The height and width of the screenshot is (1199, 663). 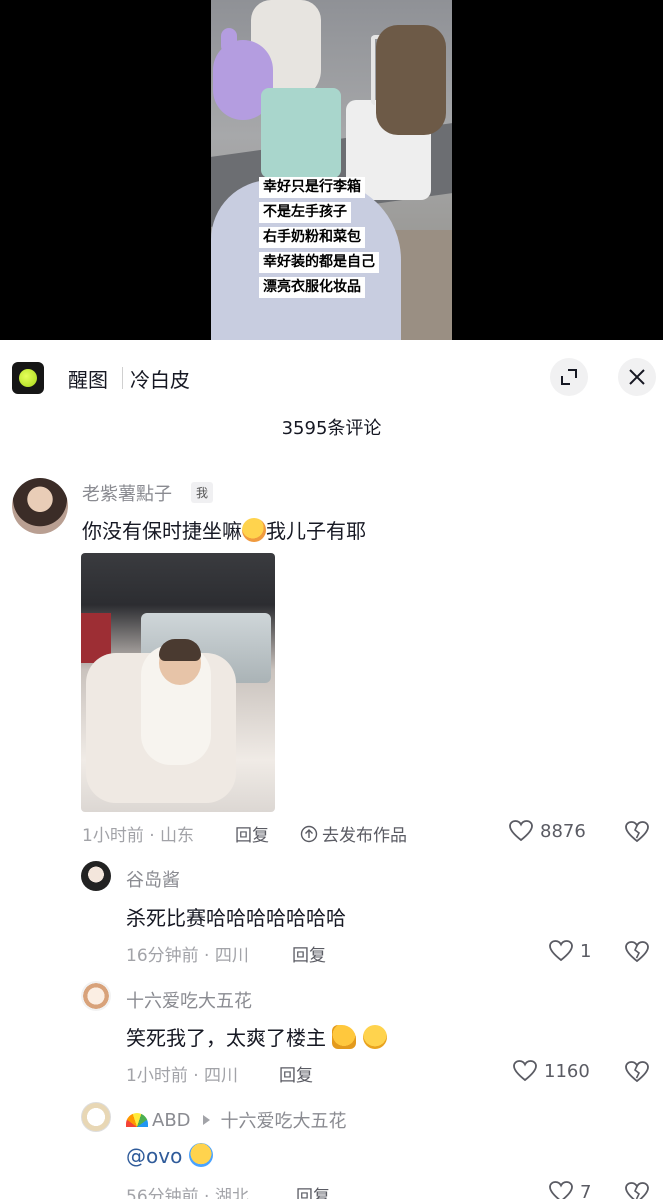 What do you see at coordinates (187, 1193) in the screenshot?
I see `comment-meta: 56分钟前 · 湖北` at bounding box center [187, 1193].